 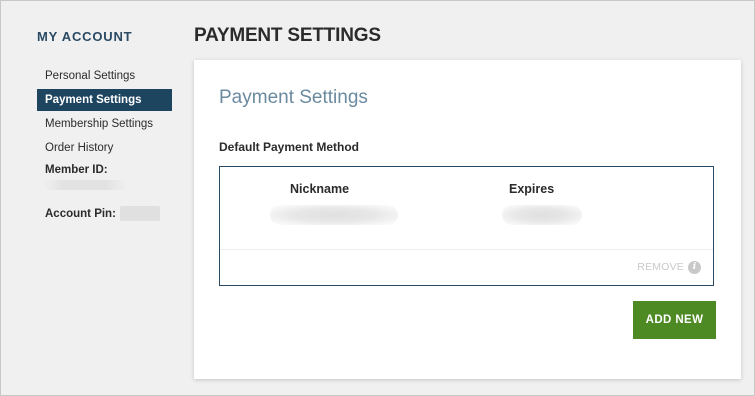 I want to click on add-new-button: ADD NEW, so click(x=674, y=320).